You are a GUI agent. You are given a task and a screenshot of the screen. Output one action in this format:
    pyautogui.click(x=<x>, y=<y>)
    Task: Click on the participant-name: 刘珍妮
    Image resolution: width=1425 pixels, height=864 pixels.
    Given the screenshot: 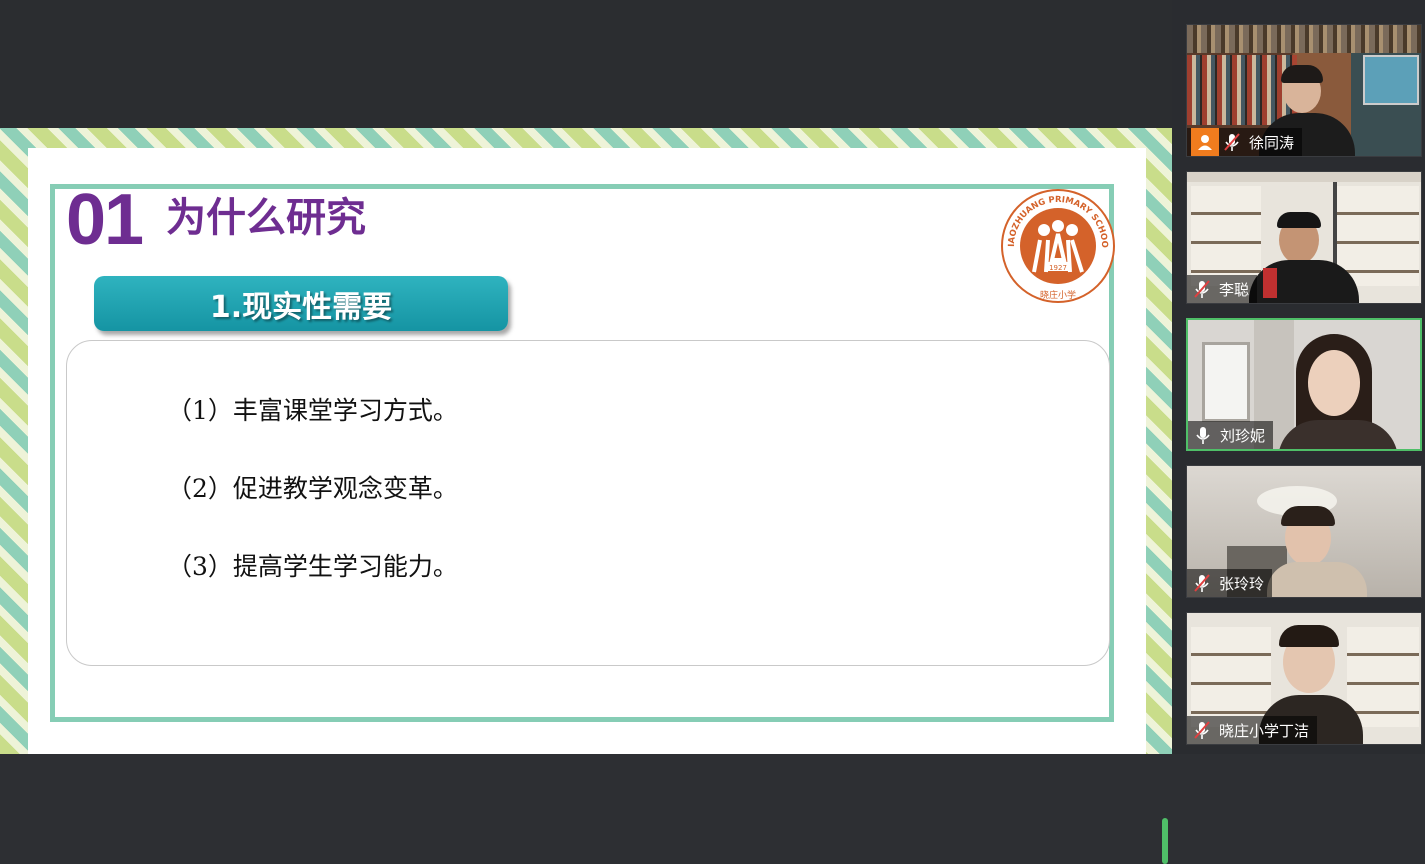 What is the action you would take?
    pyautogui.click(x=1243, y=435)
    